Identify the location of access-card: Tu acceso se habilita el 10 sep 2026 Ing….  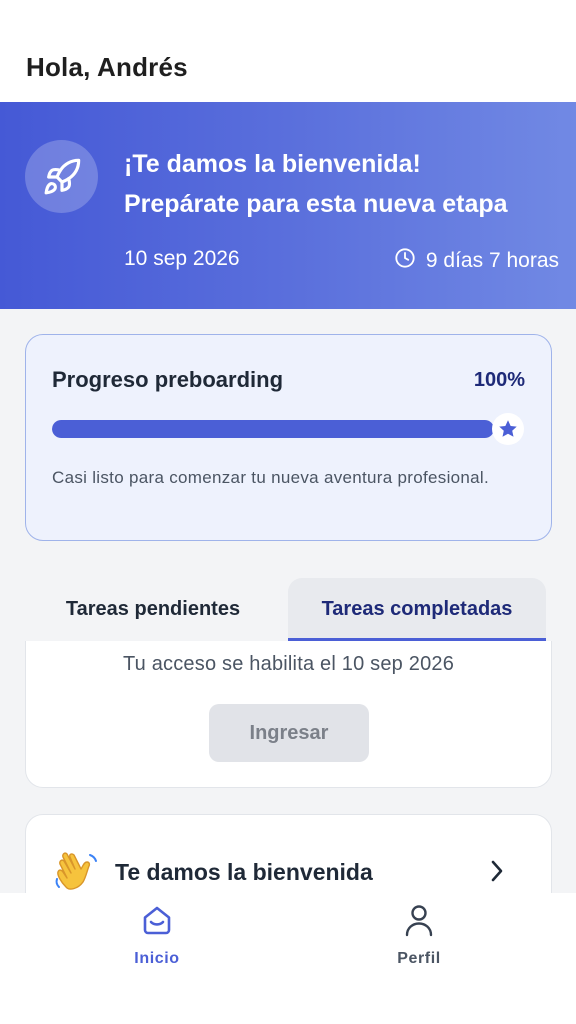
(288, 714).